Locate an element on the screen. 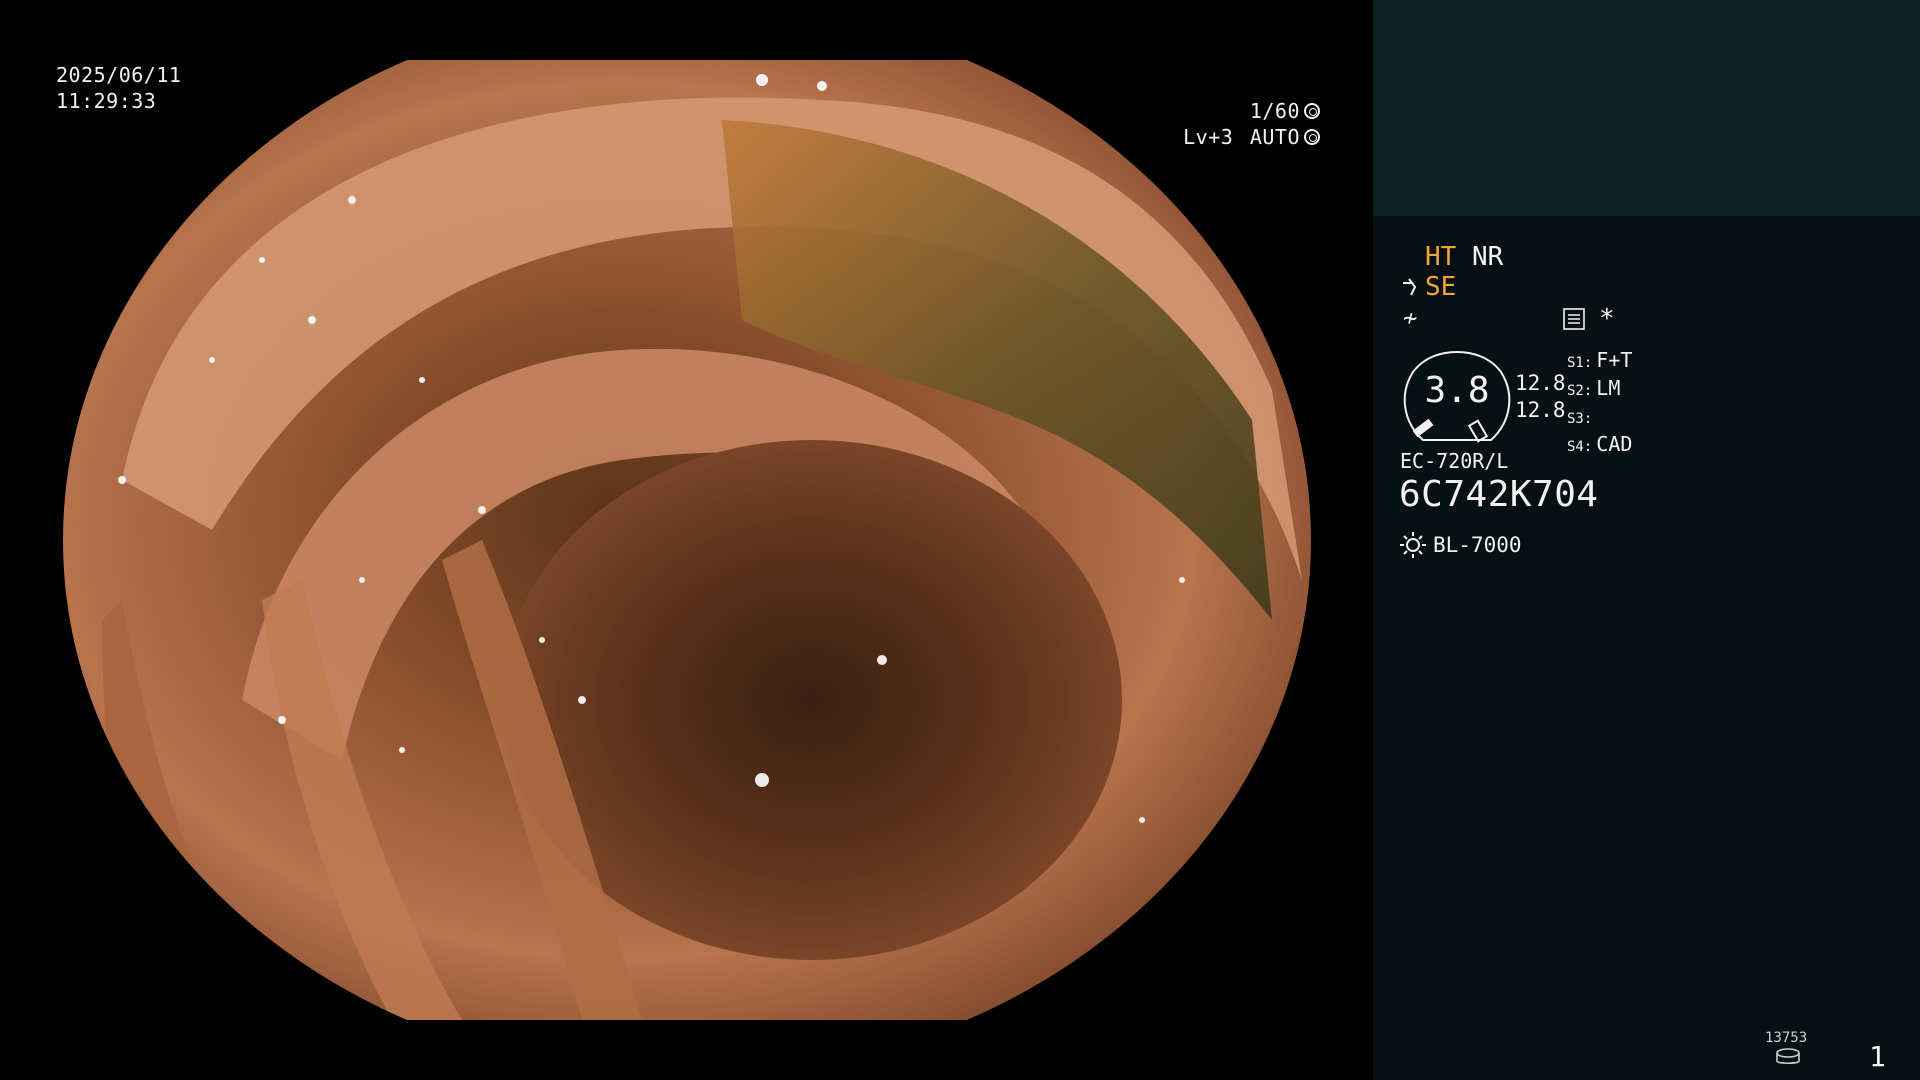 This screenshot has height=1080, width=1920. processing-modes: HT NR is located at coordinates (1464, 257).